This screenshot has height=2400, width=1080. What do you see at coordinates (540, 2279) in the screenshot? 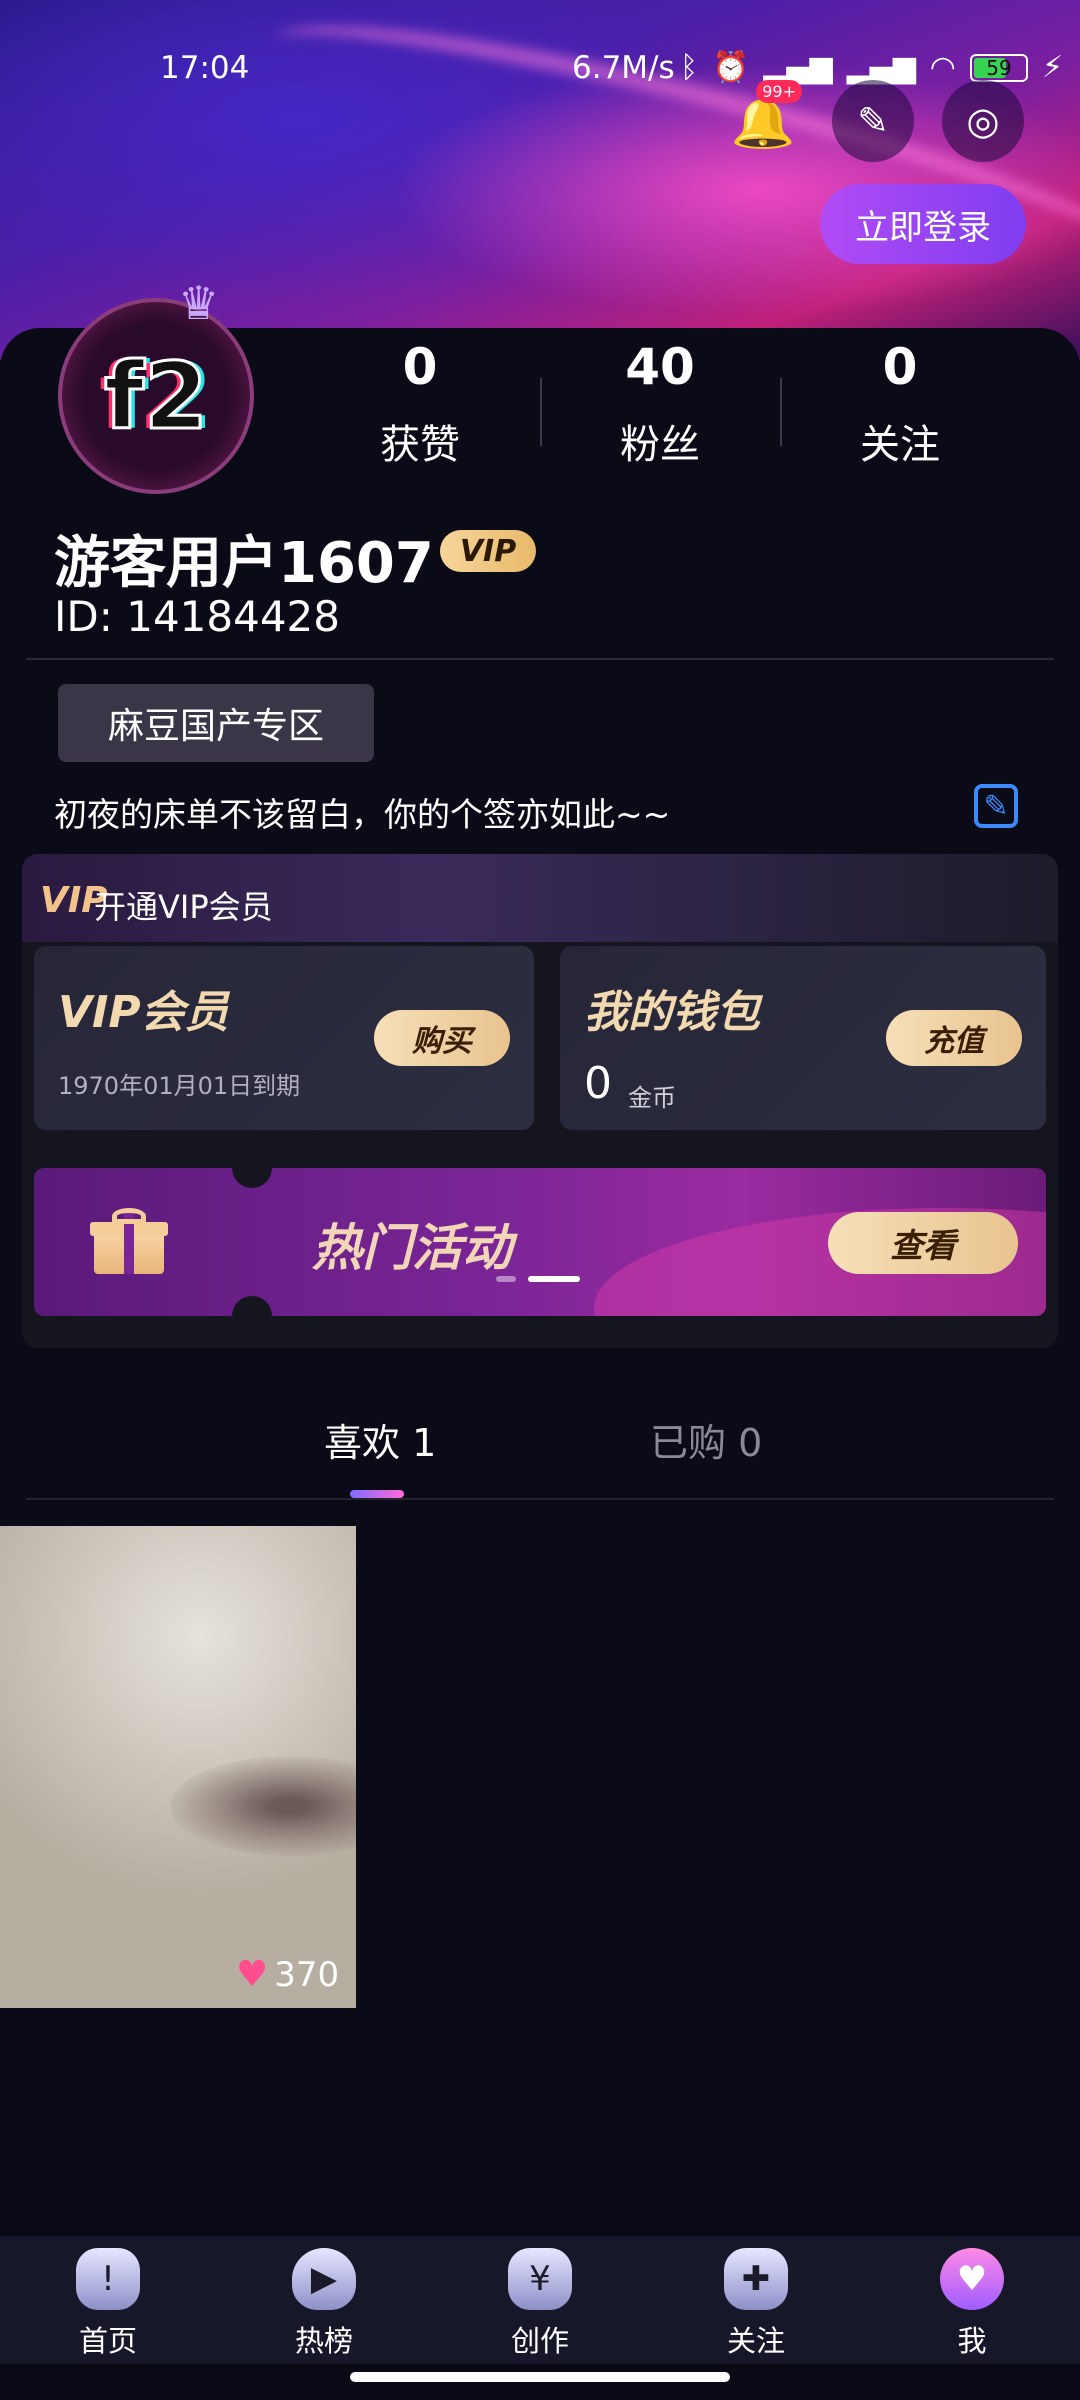
I see `create-icon: ¥` at bounding box center [540, 2279].